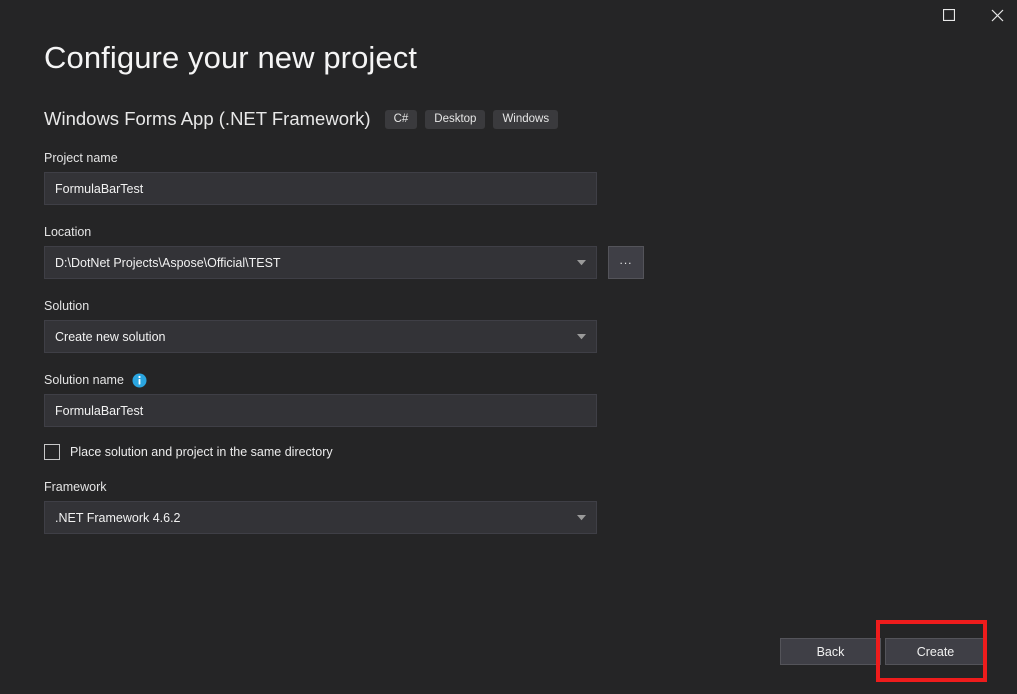 This screenshot has height=694, width=1017. I want to click on close-icon, so click(997, 15).